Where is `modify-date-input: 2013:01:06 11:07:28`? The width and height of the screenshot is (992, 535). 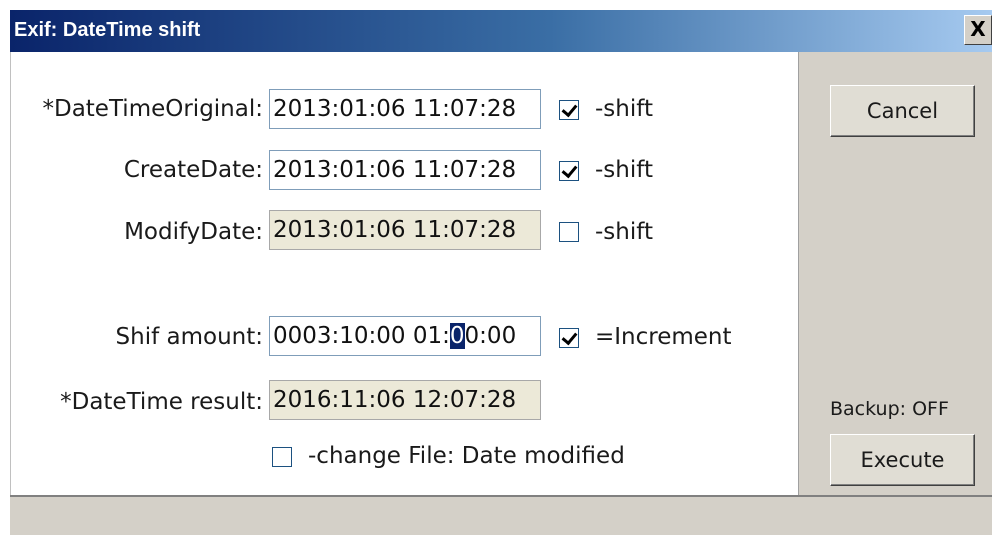
modify-date-input: 2013:01:06 11:07:28 is located at coordinates (405, 230).